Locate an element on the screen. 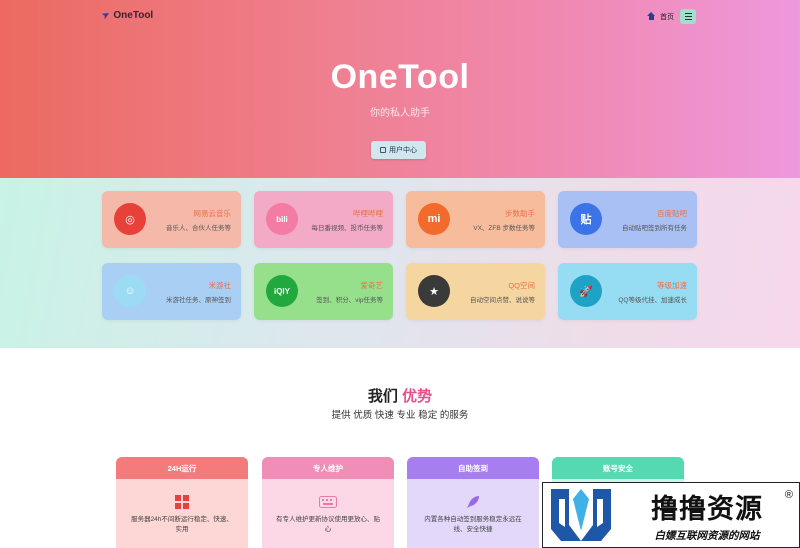 The width and height of the screenshot is (800, 548). tool-card-desc: 音乐人、合伙人任务等 is located at coordinates (198, 228).